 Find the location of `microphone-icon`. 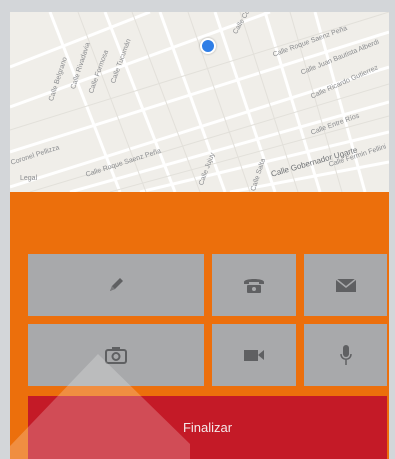

microphone-icon is located at coordinates (345, 355).